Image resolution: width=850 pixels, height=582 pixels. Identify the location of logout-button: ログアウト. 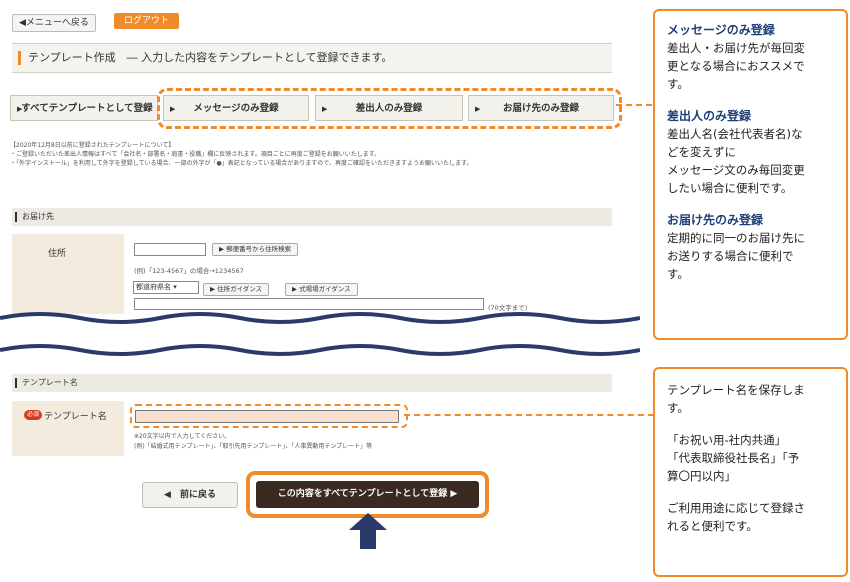
(147, 21).